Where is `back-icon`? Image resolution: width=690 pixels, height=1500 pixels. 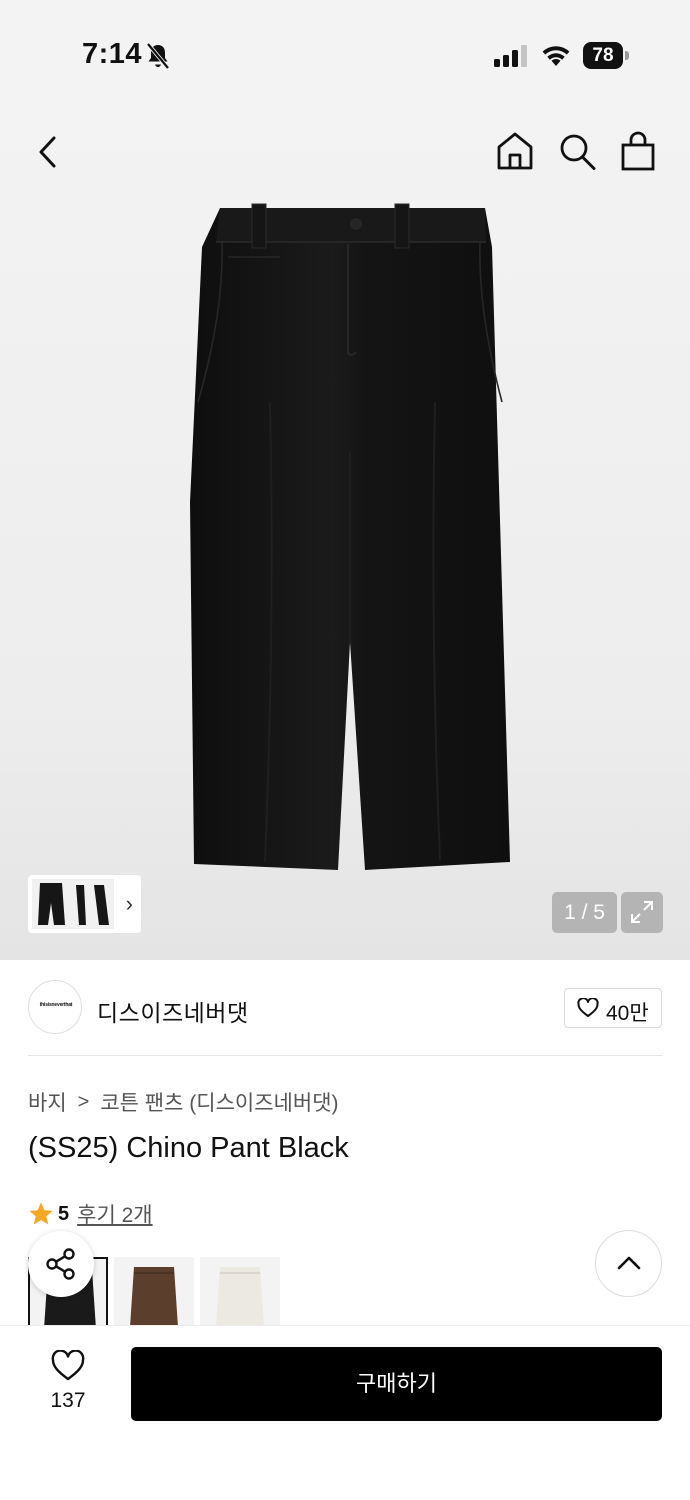 back-icon is located at coordinates (48, 152).